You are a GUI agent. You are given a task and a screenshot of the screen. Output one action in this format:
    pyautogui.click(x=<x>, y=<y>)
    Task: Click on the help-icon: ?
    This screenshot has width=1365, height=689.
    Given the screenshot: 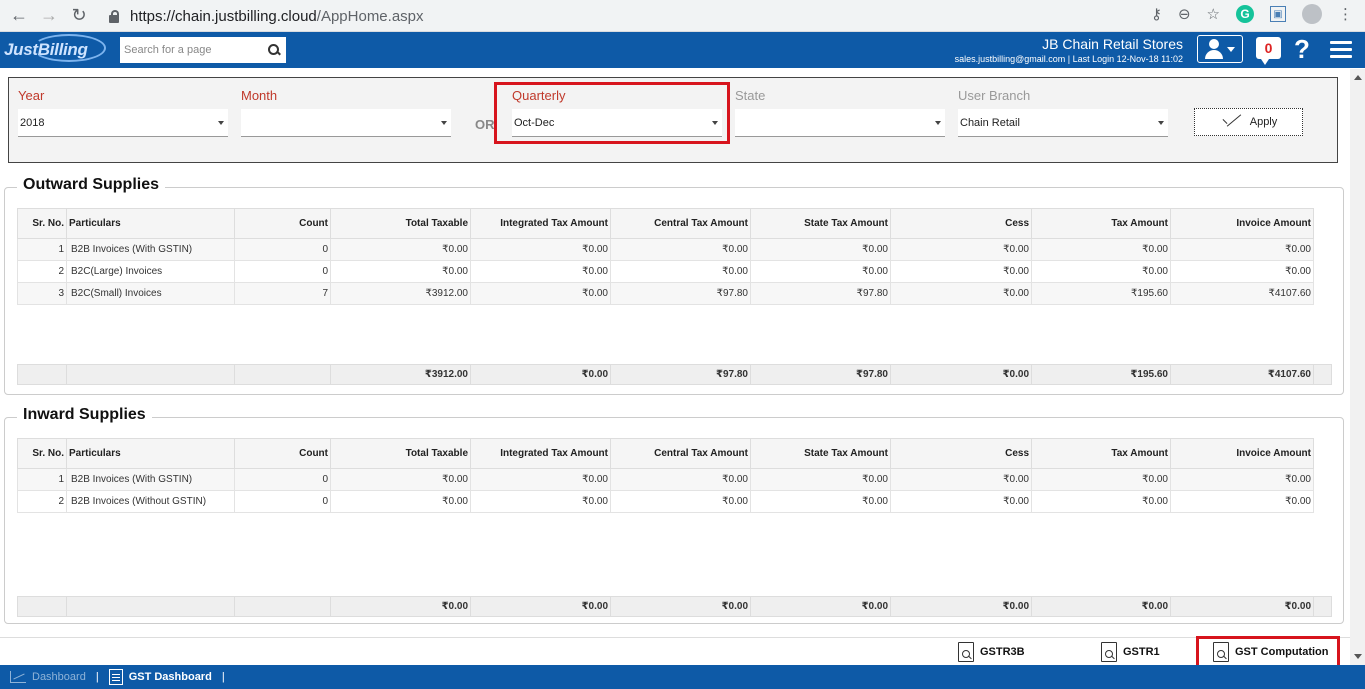 What is the action you would take?
    pyautogui.click(x=1302, y=49)
    